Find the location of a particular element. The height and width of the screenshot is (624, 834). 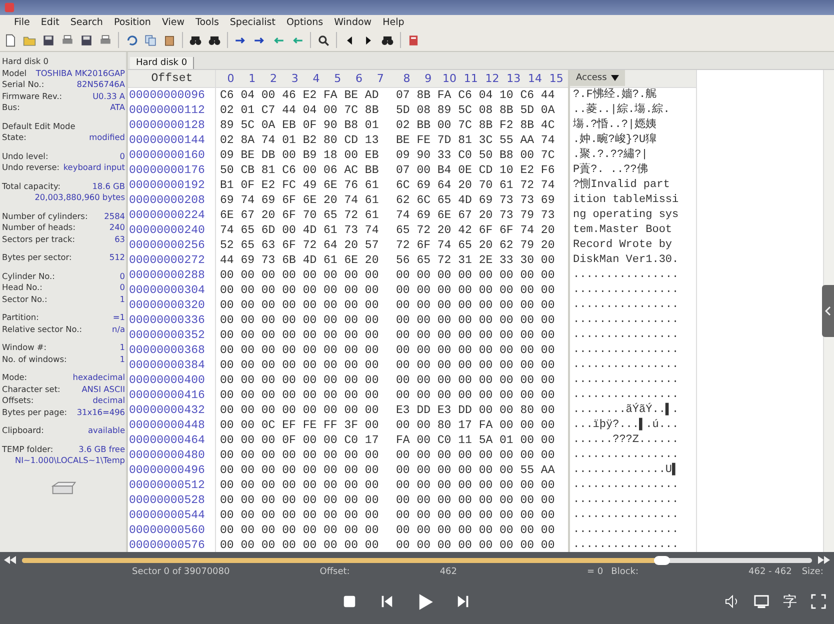

column-header: 1 is located at coordinates (252, 79).